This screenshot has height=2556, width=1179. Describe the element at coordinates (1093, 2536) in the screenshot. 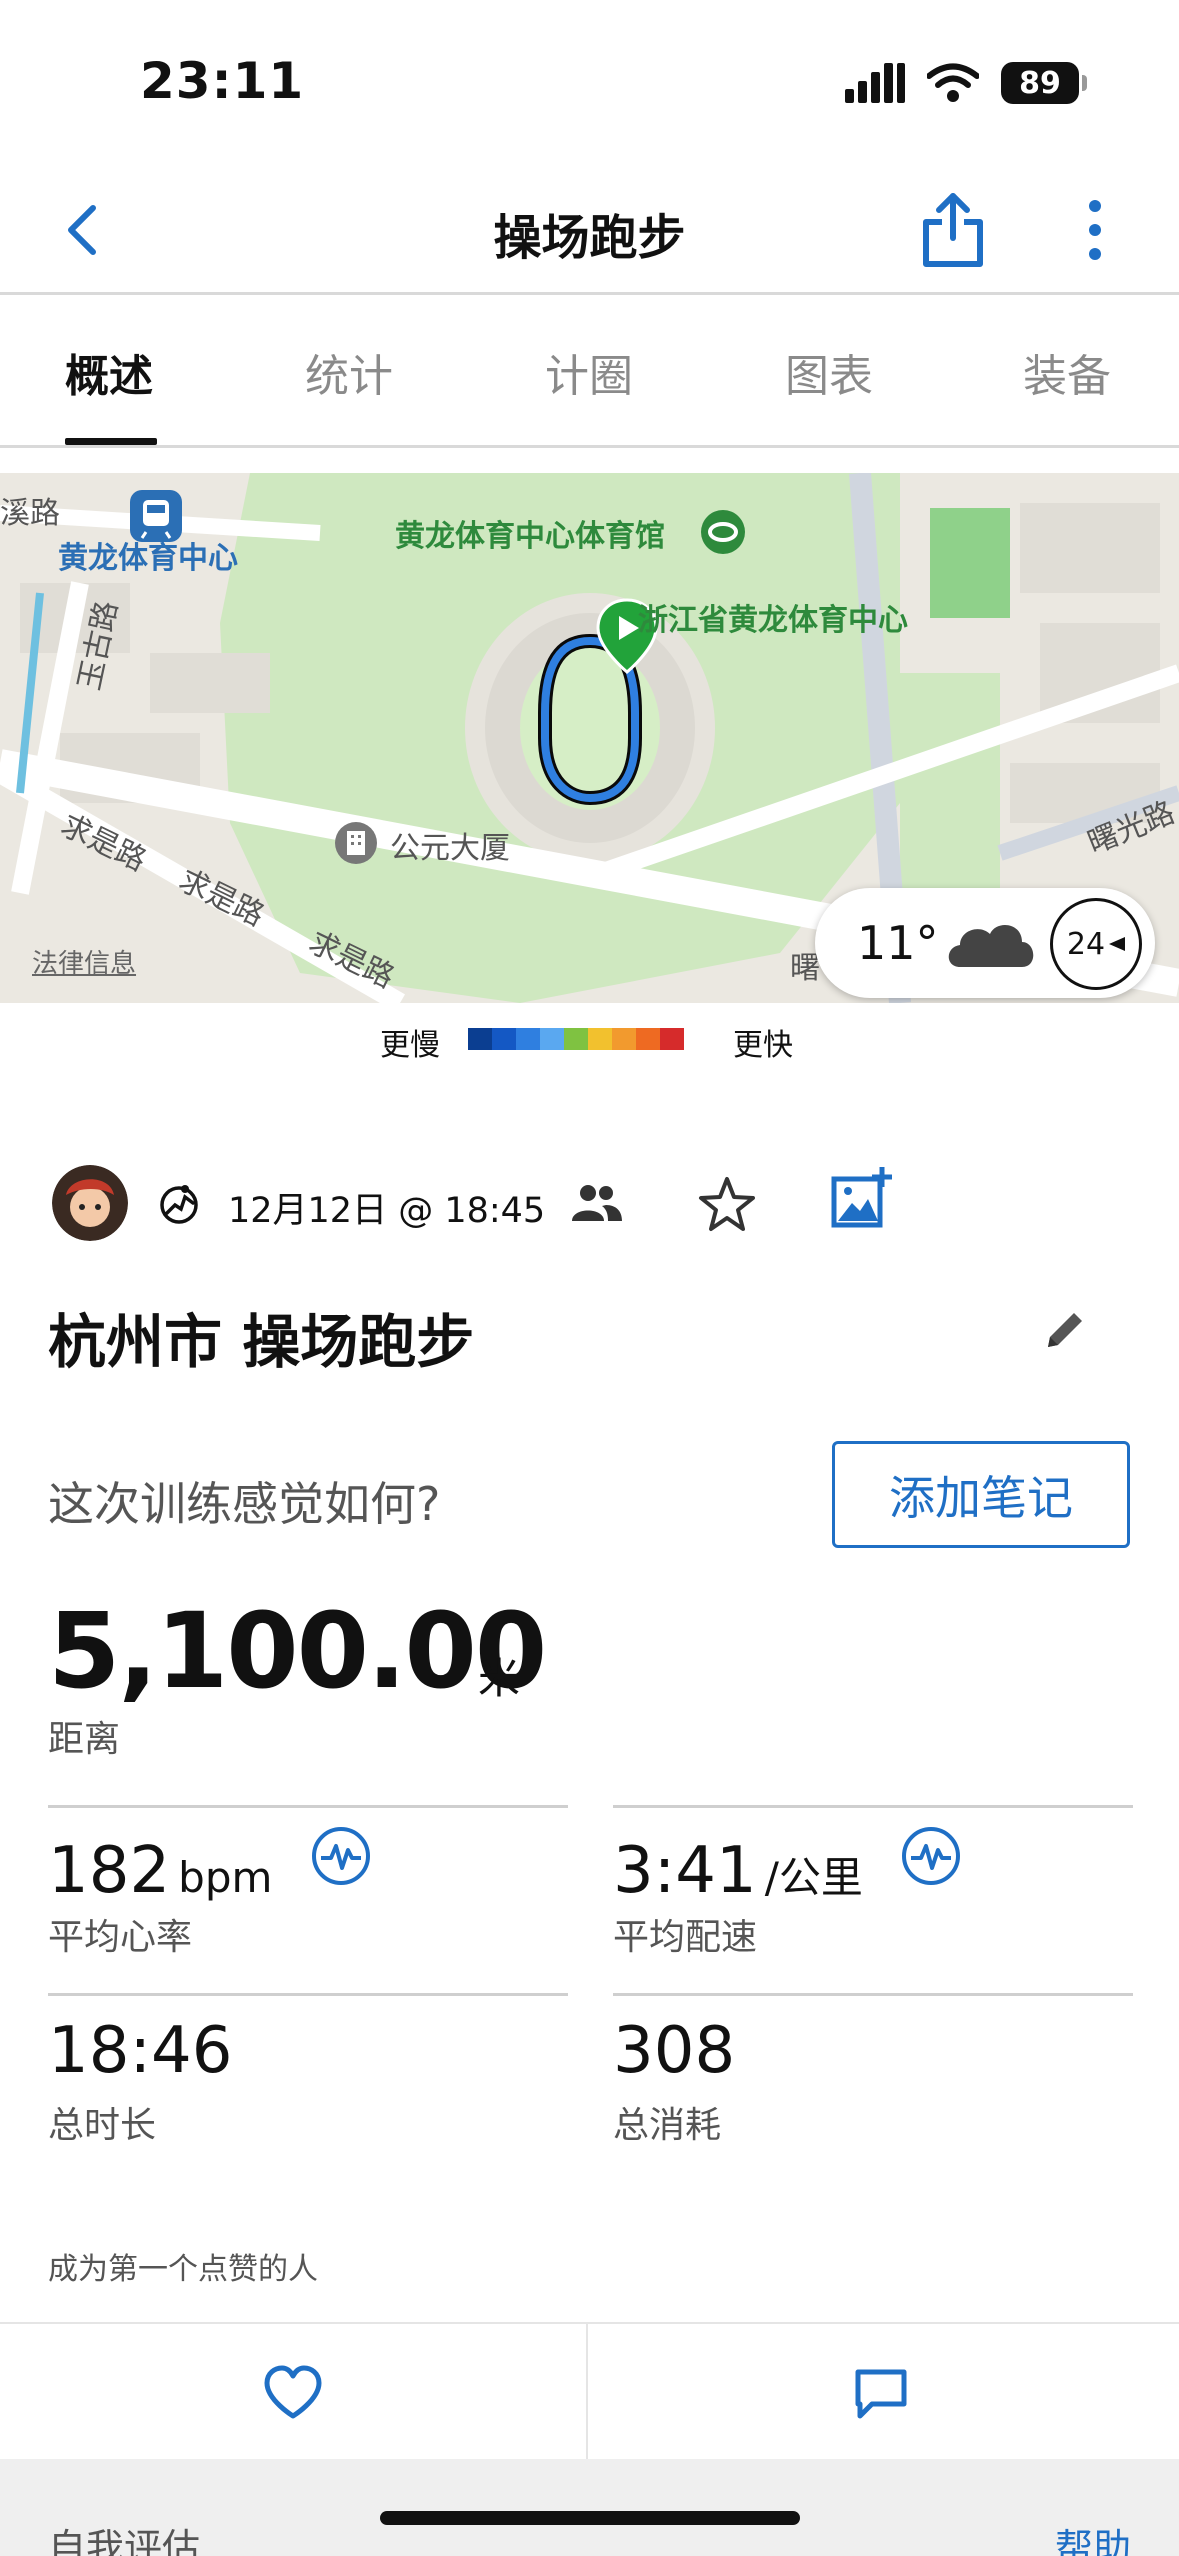

I see `help-link: 帮助` at that location.